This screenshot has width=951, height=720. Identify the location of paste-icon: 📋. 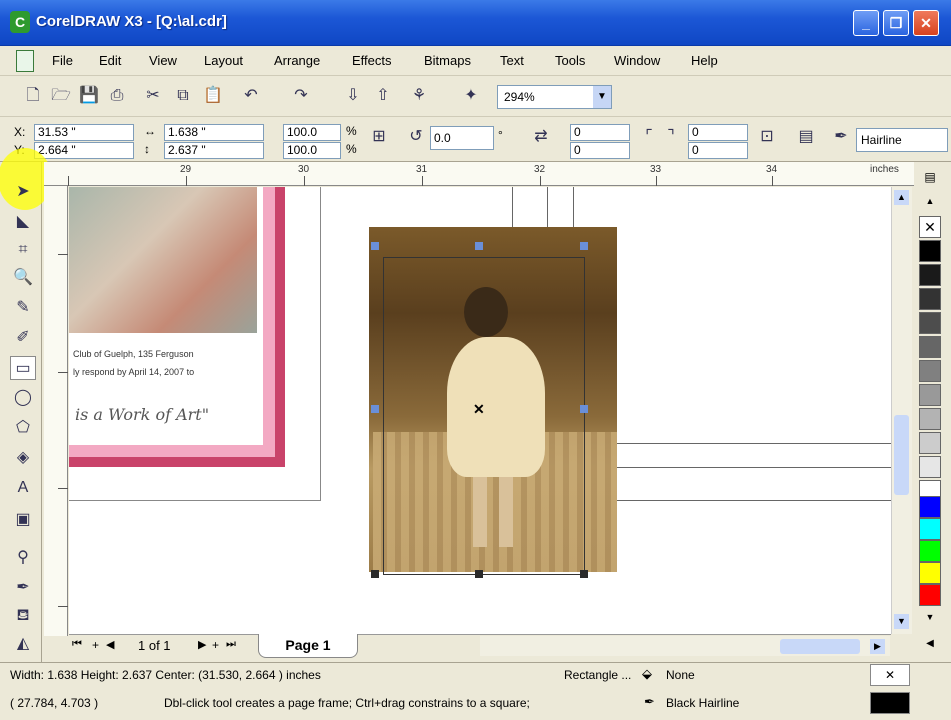
(213, 96).